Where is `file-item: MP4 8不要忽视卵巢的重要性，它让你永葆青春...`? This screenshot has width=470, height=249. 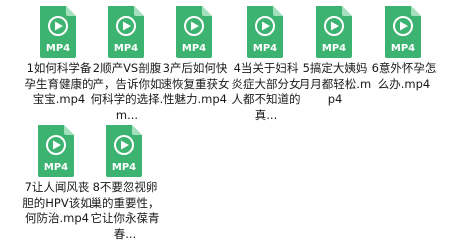
file-item: MP4 8不要忽视卵巢的重要性，它让你永葆青春... is located at coordinates (125, 185).